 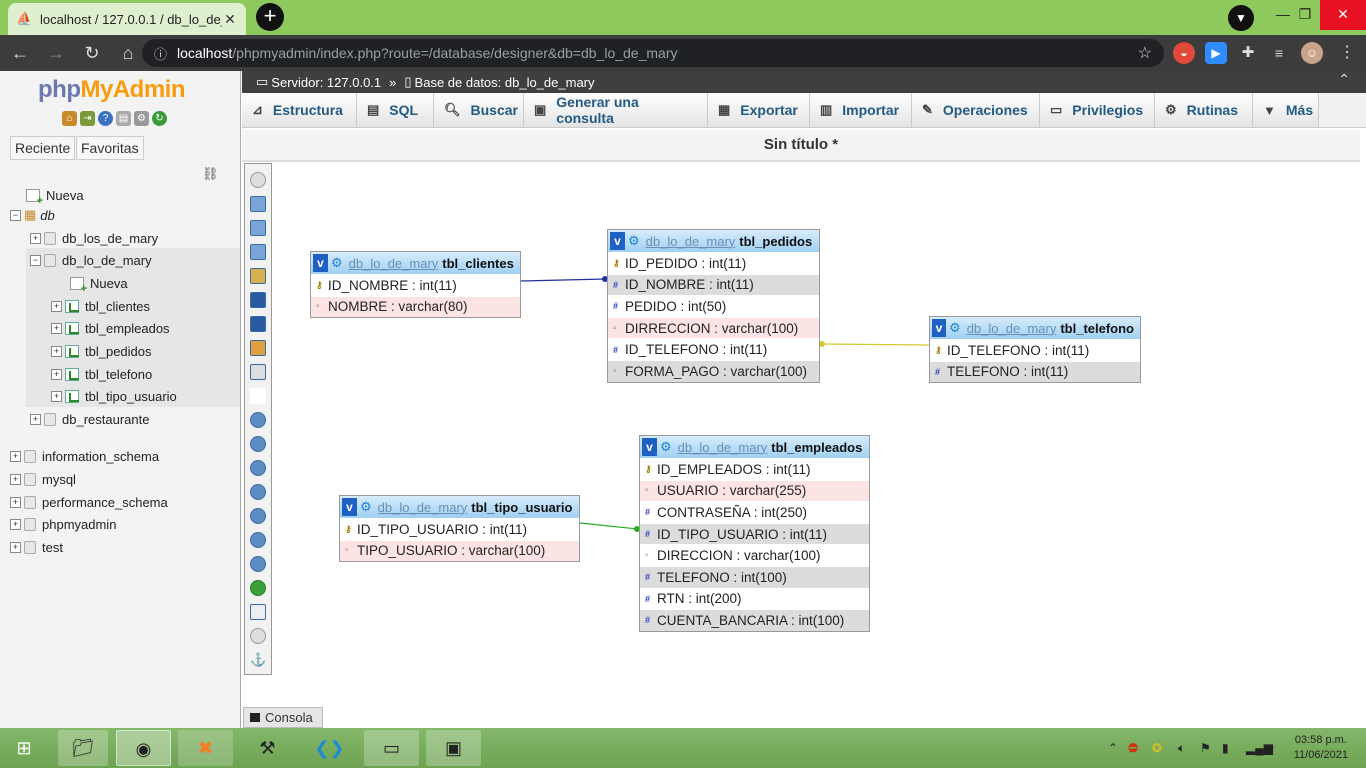 I want to click on help-icon, so click(x=258, y=468).